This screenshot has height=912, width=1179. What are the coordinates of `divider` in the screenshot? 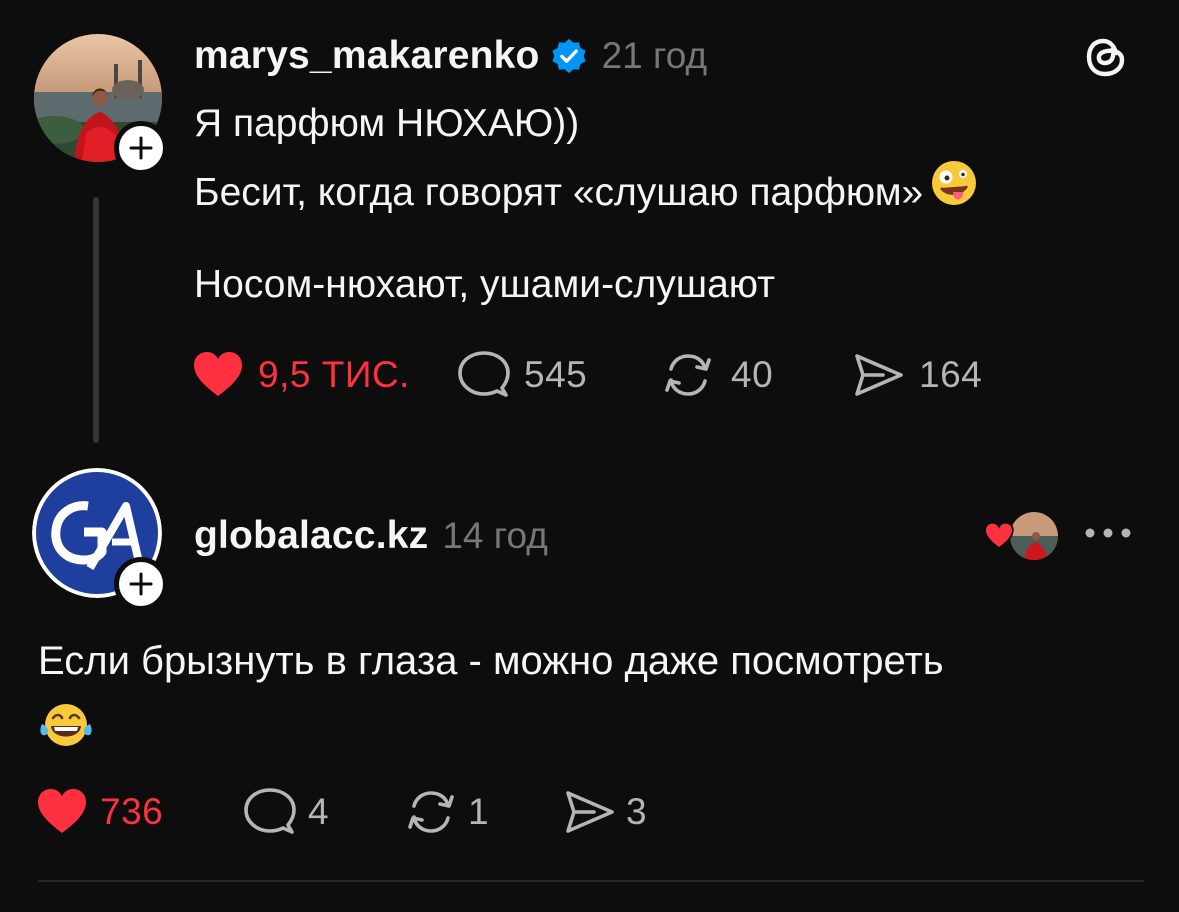 It's located at (591, 881).